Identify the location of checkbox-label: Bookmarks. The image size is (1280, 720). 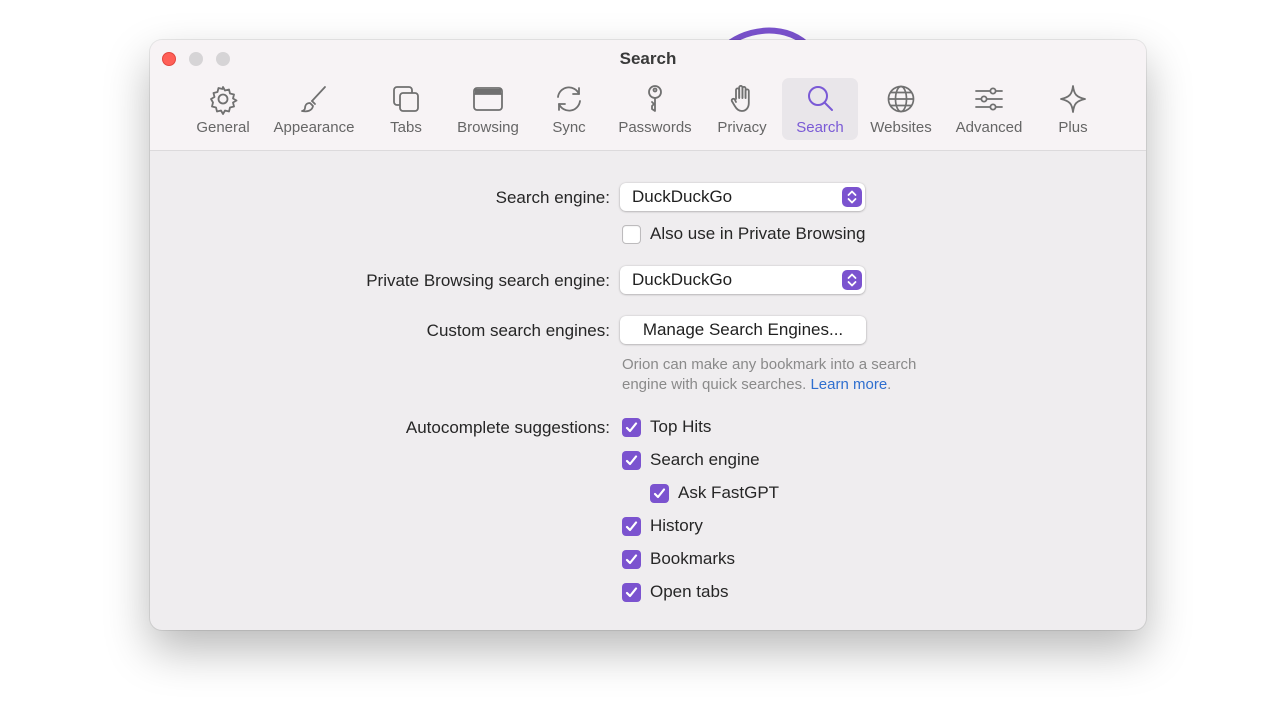
(693, 558).